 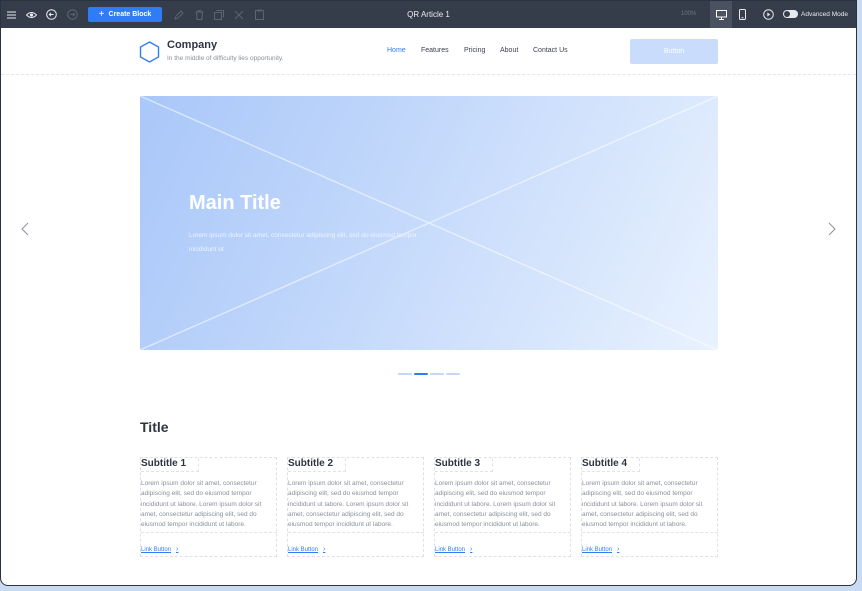 What do you see at coordinates (317, 465) in the screenshot?
I see `card-subtitle: Subtitle 2` at bounding box center [317, 465].